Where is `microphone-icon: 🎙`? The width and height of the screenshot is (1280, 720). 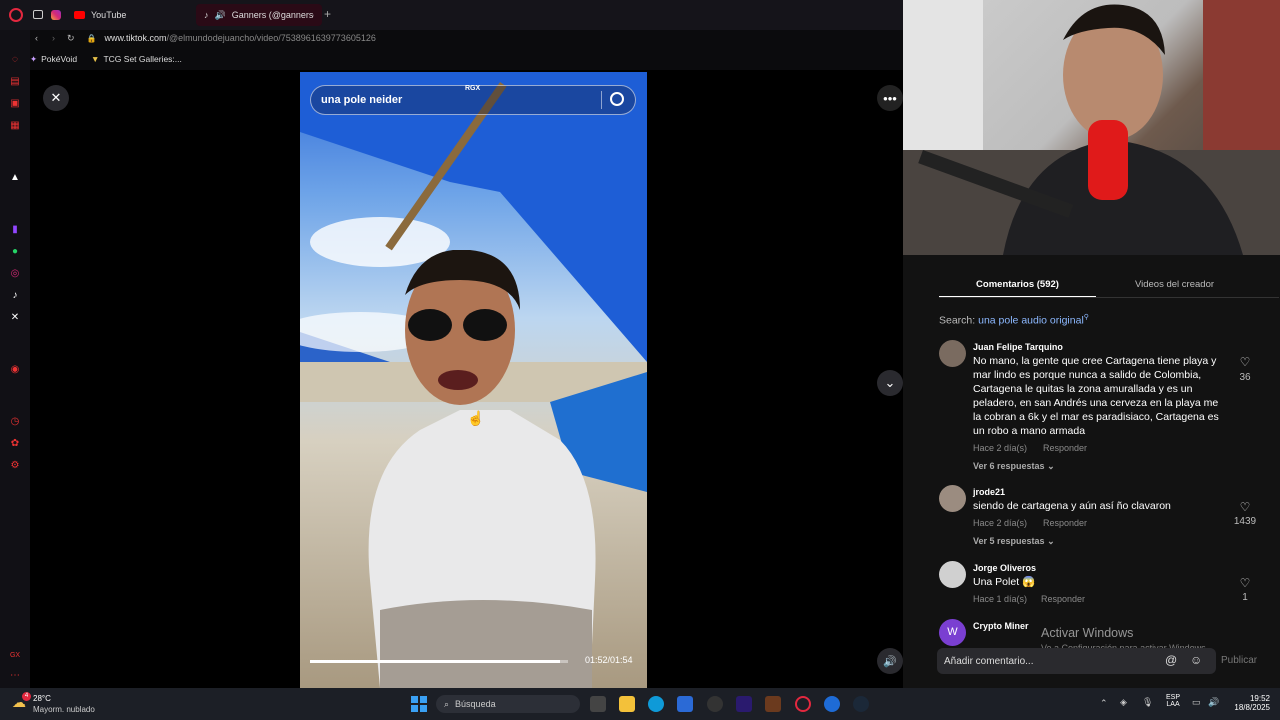
microphone-icon: 🎙 is located at coordinates (1147, 702).